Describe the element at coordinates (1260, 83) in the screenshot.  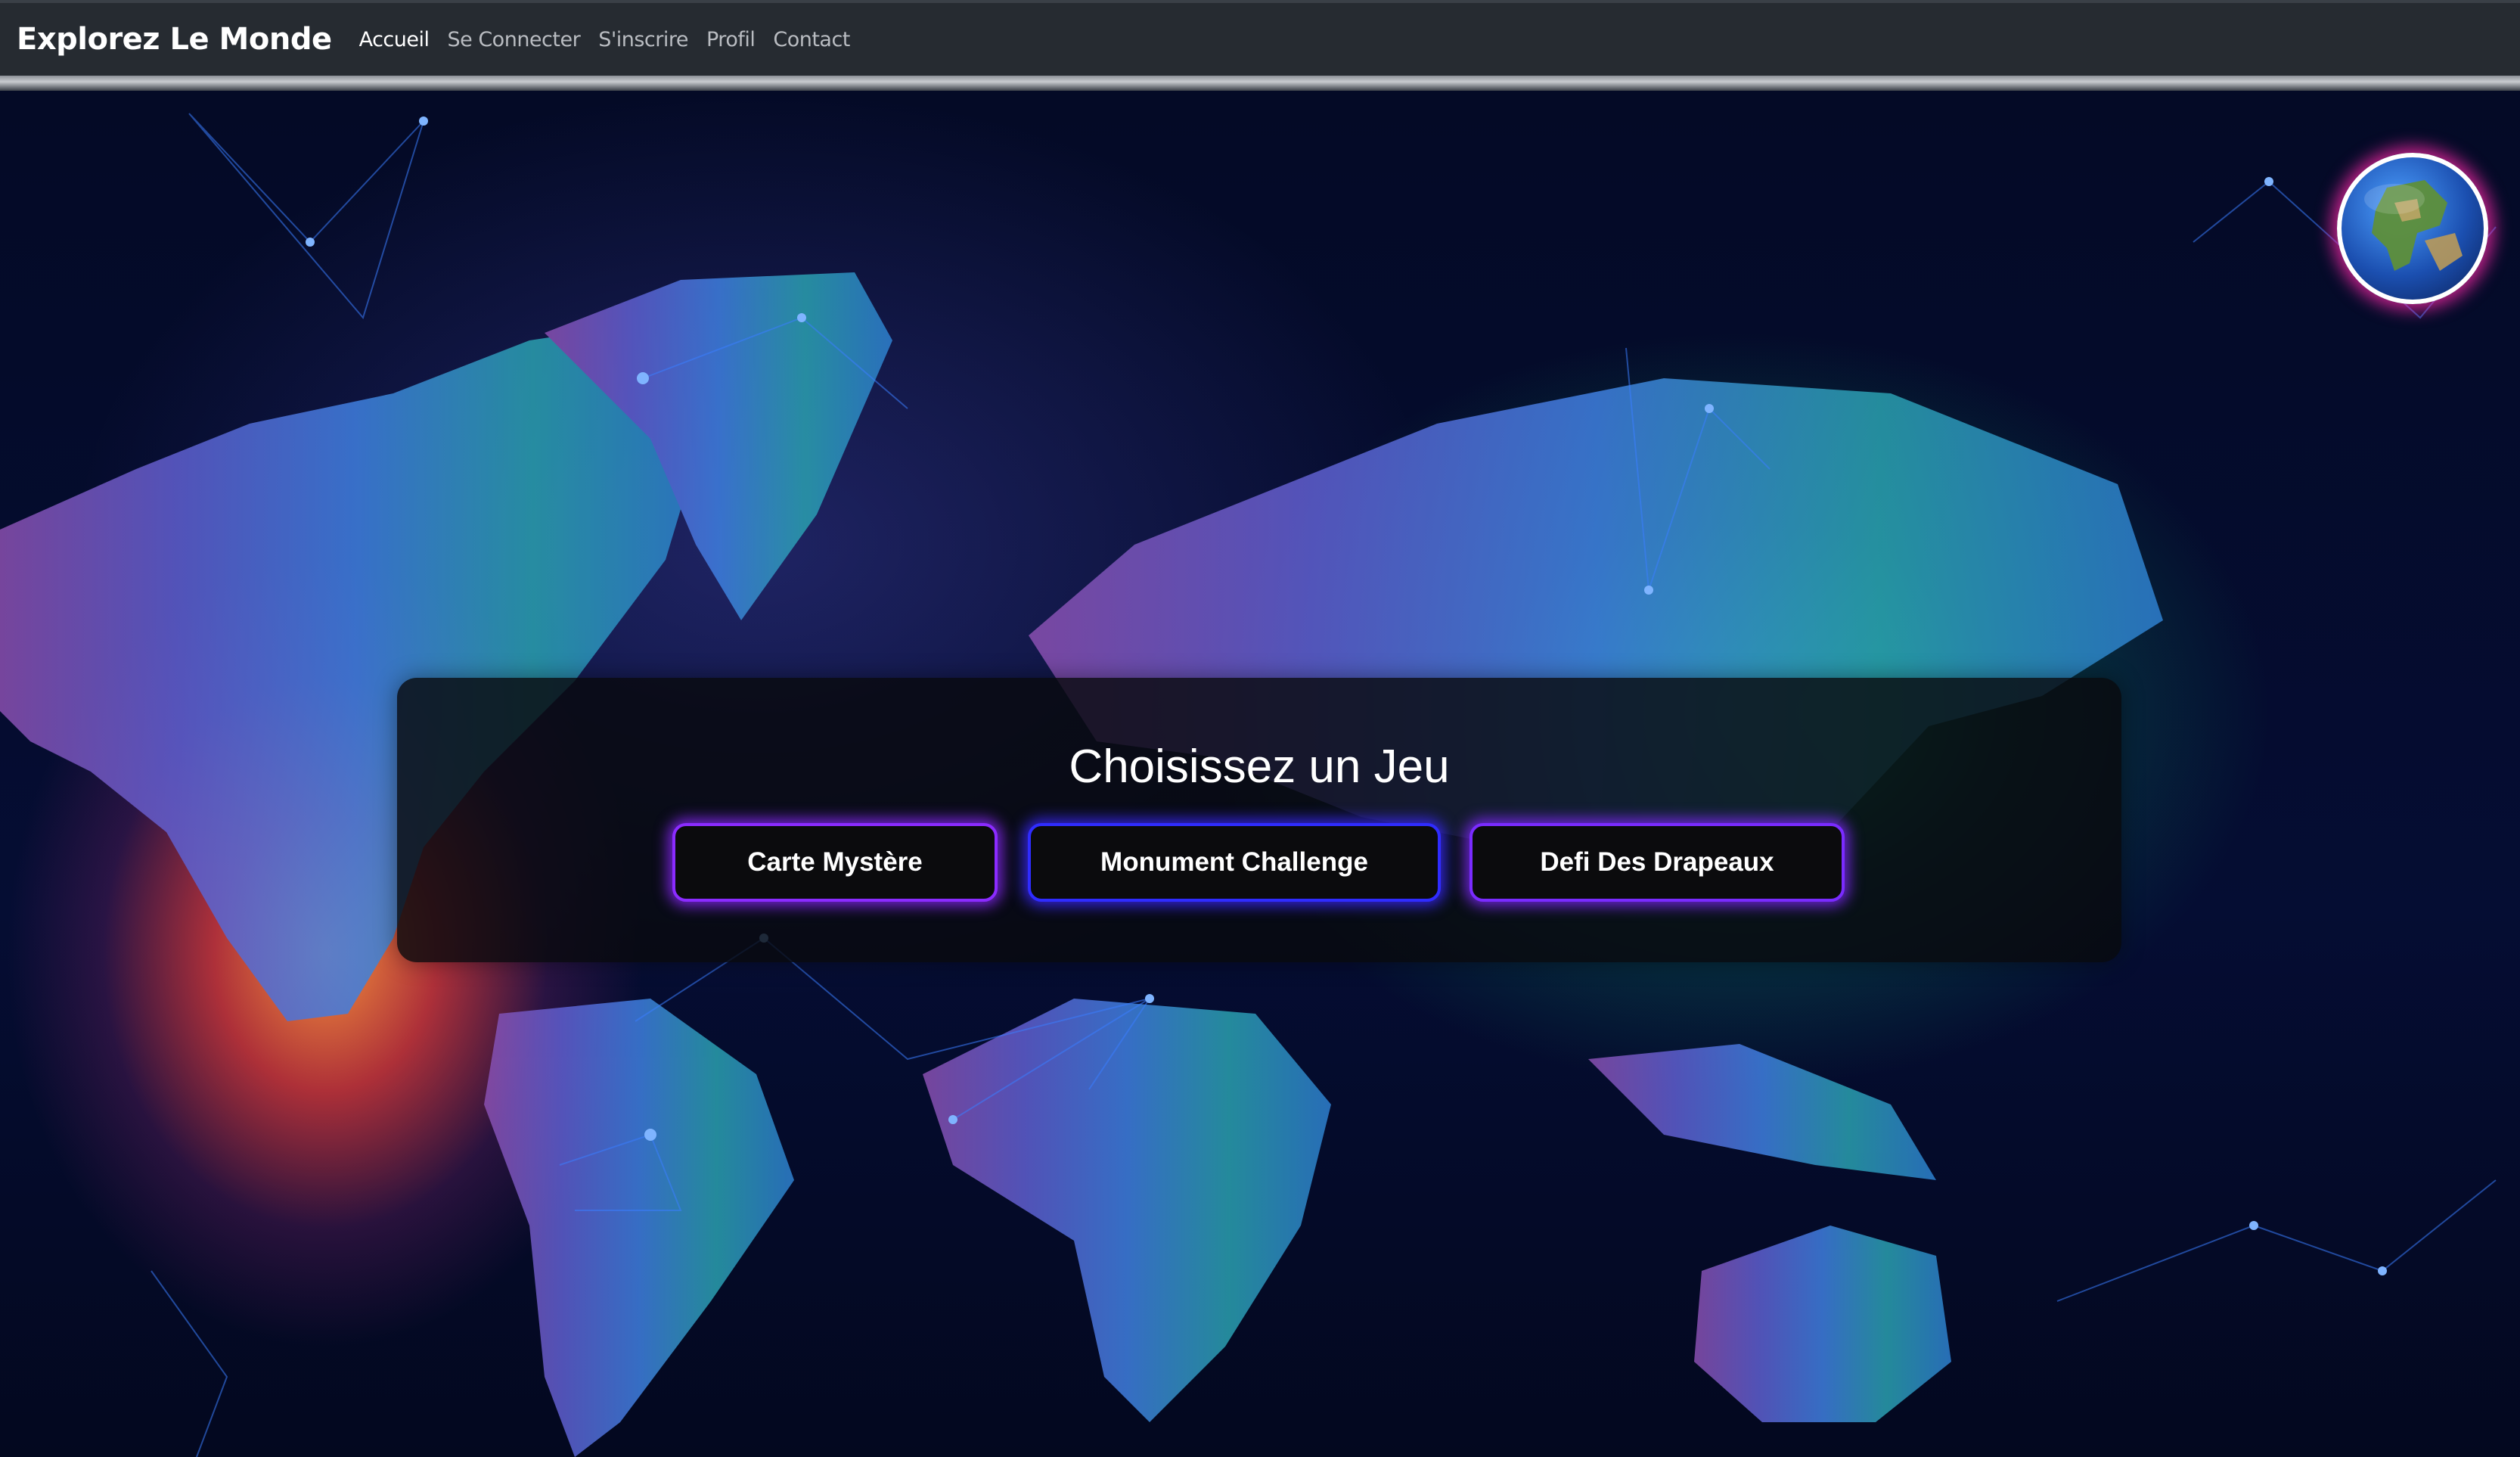
I see `navbar-shadow` at that location.